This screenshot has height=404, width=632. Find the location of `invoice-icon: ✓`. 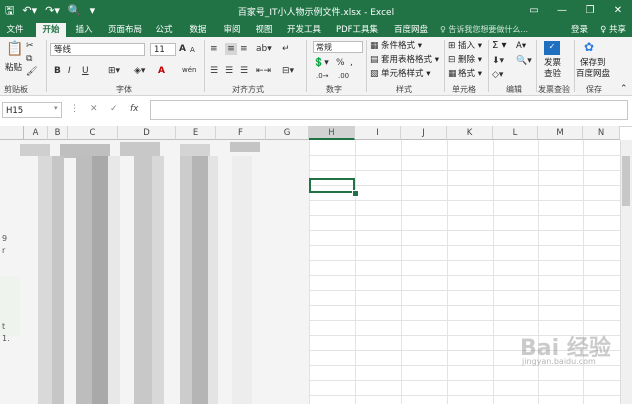

invoice-icon: ✓ is located at coordinates (552, 48).